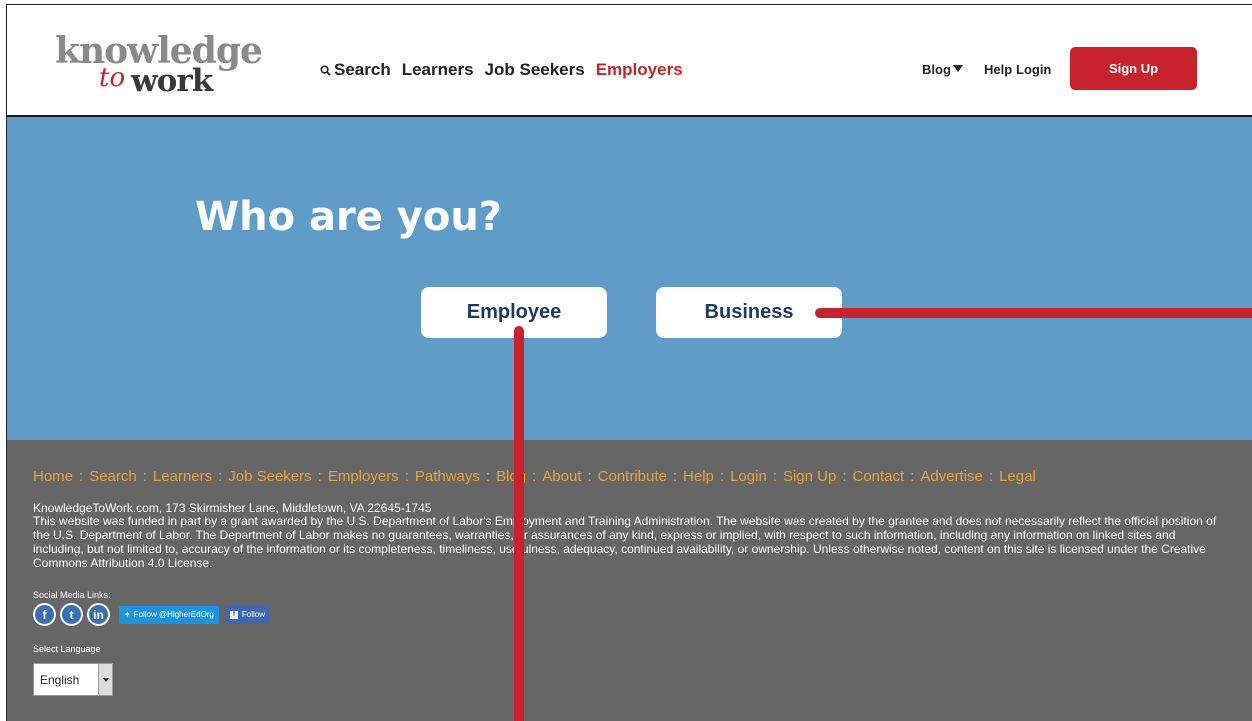  What do you see at coordinates (1033, 69) in the screenshot?
I see `nav-login: Login` at bounding box center [1033, 69].